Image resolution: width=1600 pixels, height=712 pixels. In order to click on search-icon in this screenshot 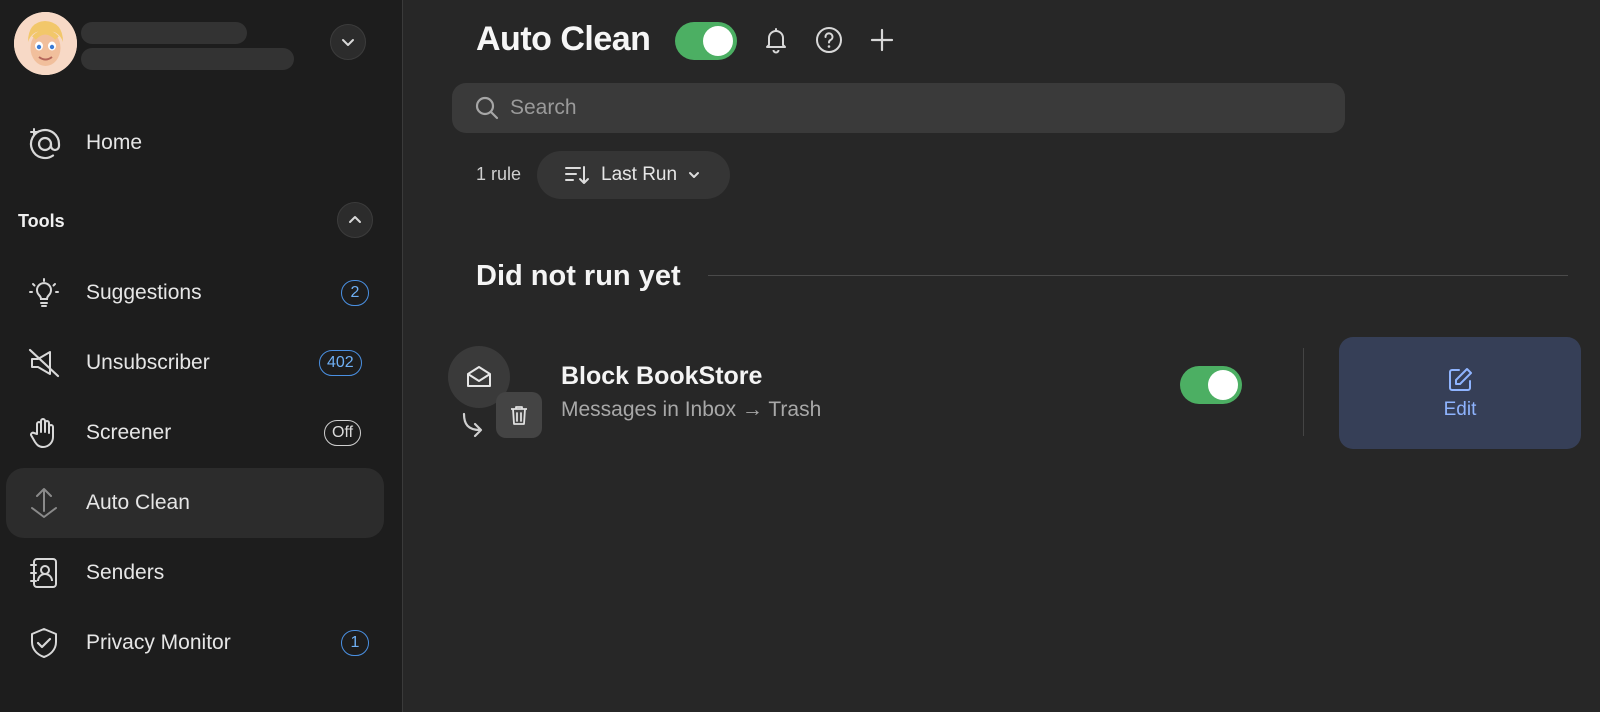, I will do `click(487, 108)`.